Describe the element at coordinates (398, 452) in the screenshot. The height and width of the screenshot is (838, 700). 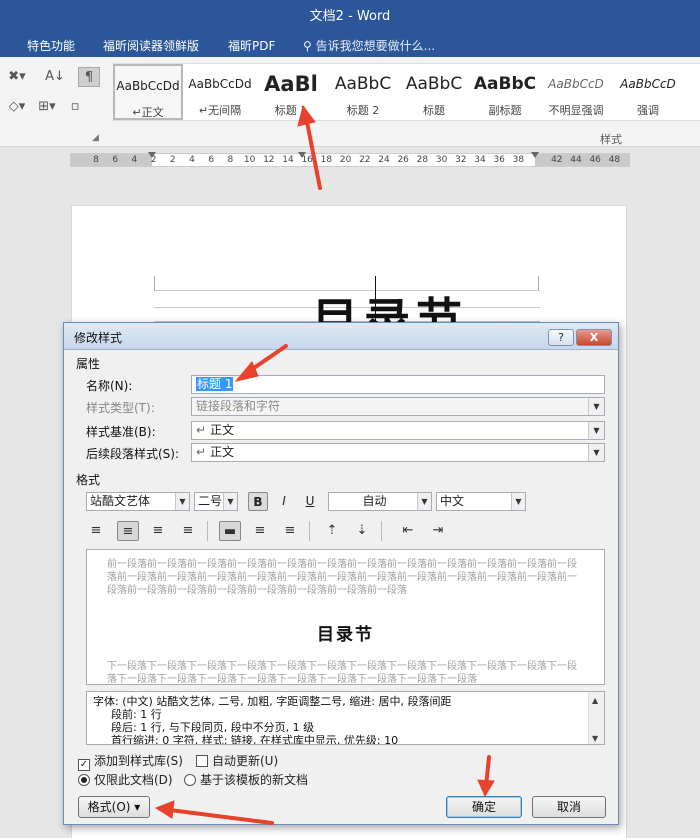
I see `following-style-select: ↵ 正文 ▼` at that location.